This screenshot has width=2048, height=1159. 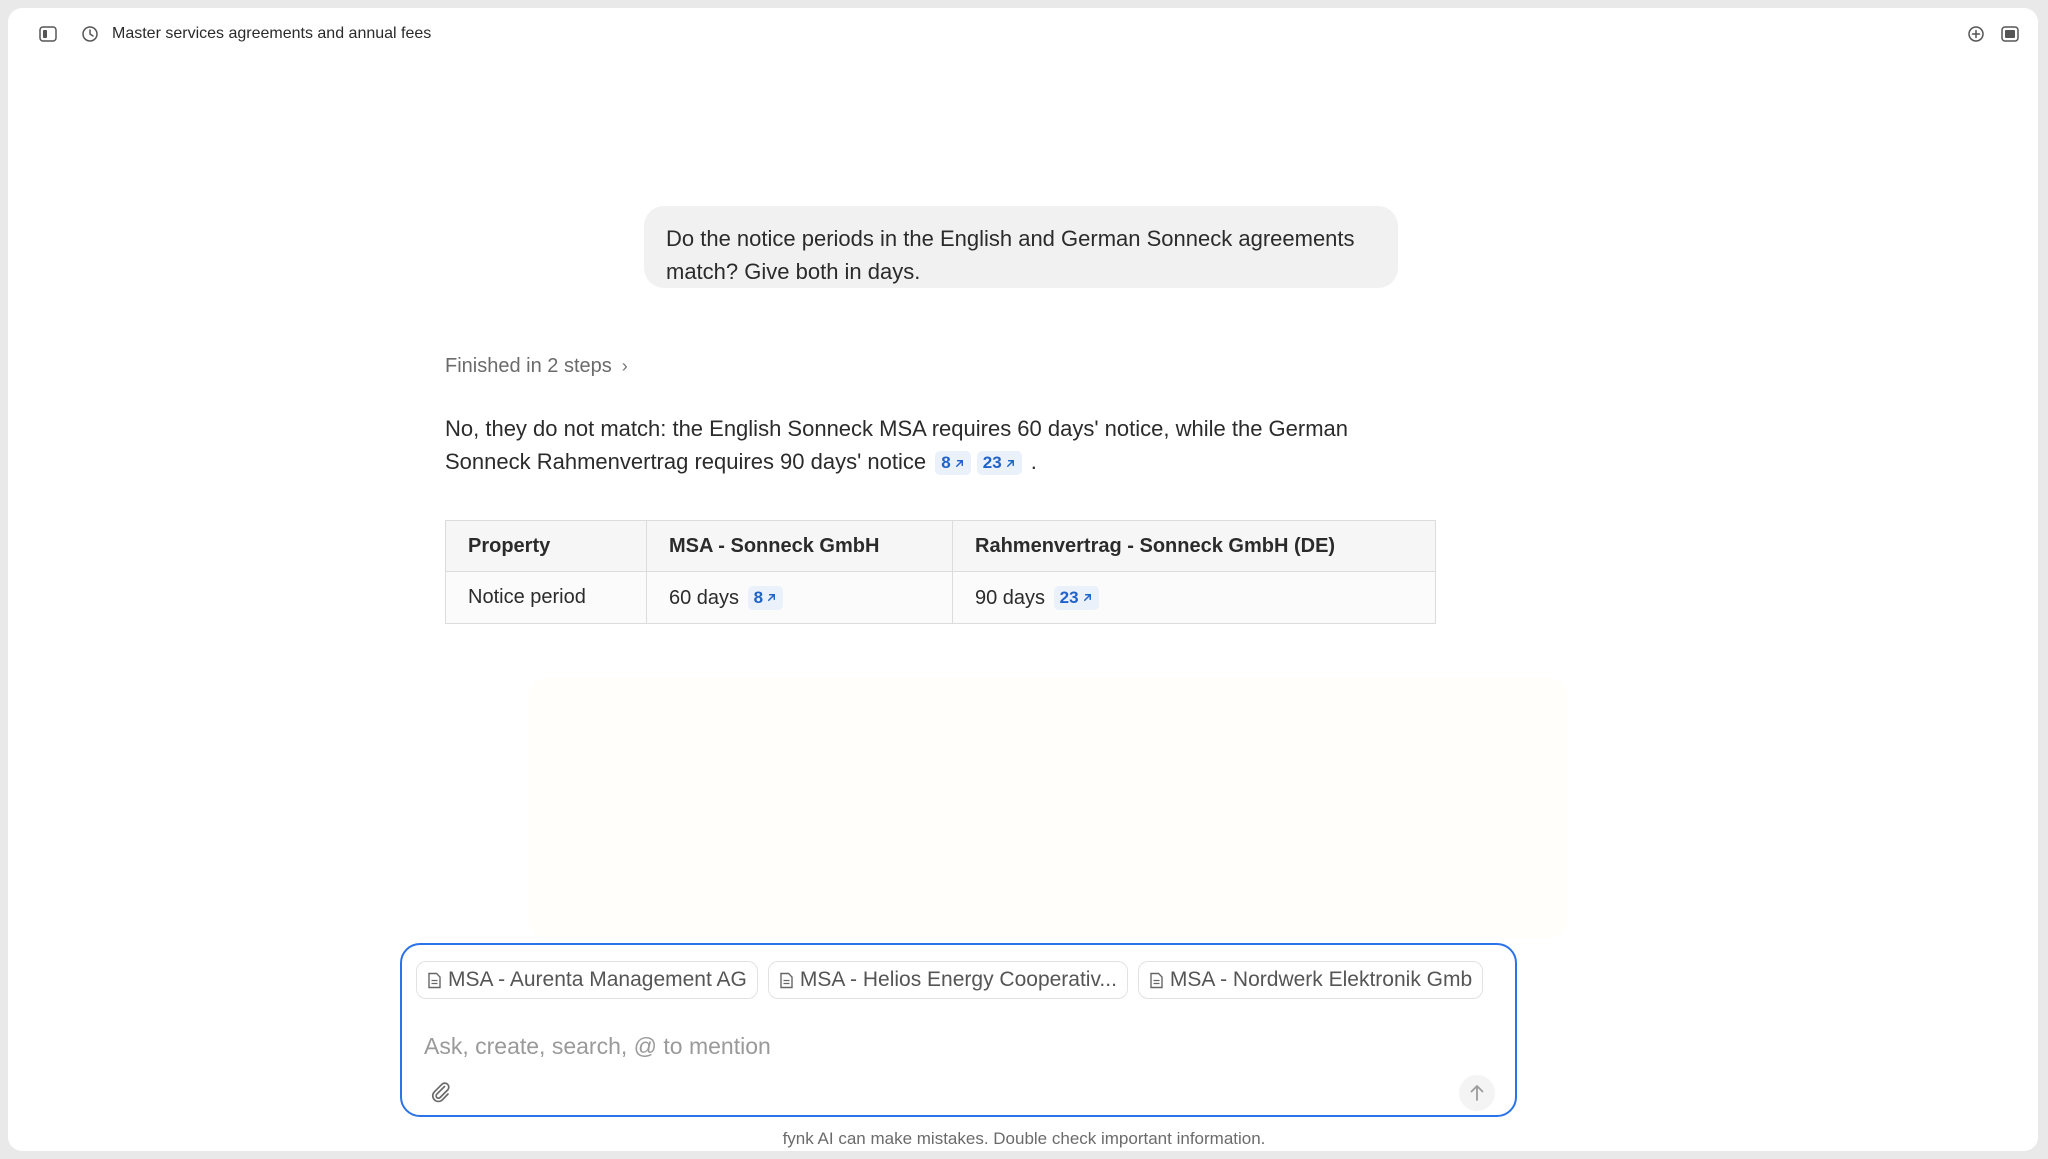 What do you see at coordinates (546, 546) in the screenshot?
I see `table-header: Property` at bounding box center [546, 546].